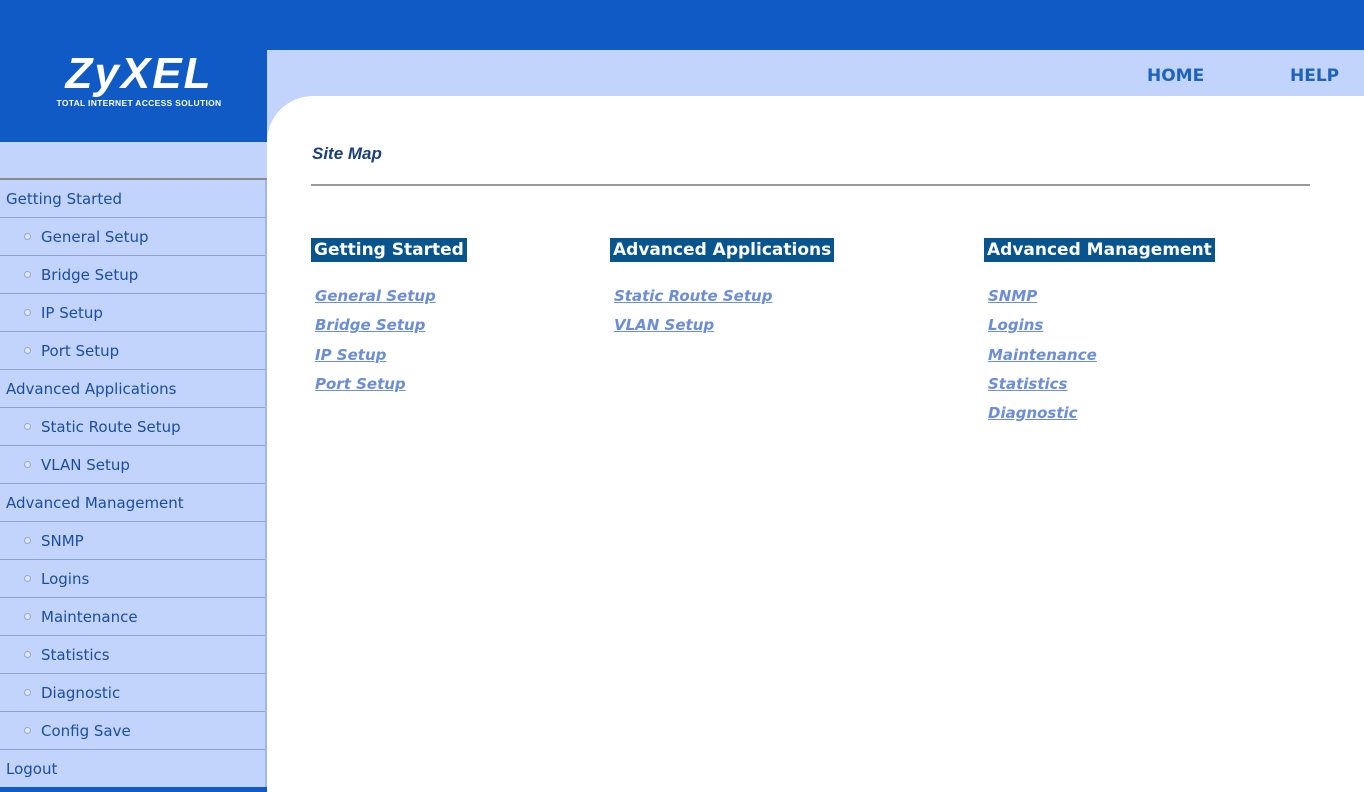  I want to click on sidebar-footer-bar, so click(133, 789).